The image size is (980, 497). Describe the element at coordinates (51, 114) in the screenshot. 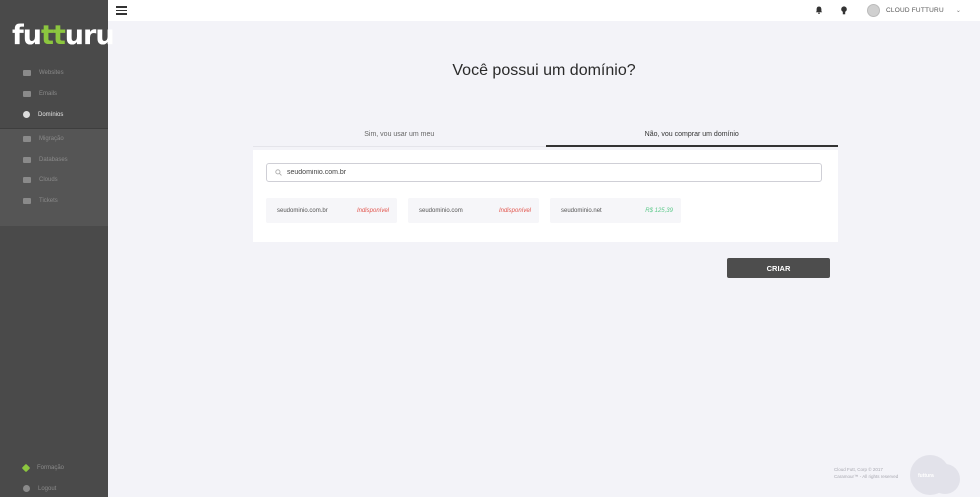

I see `sidebar-item-label: Domínios` at that location.